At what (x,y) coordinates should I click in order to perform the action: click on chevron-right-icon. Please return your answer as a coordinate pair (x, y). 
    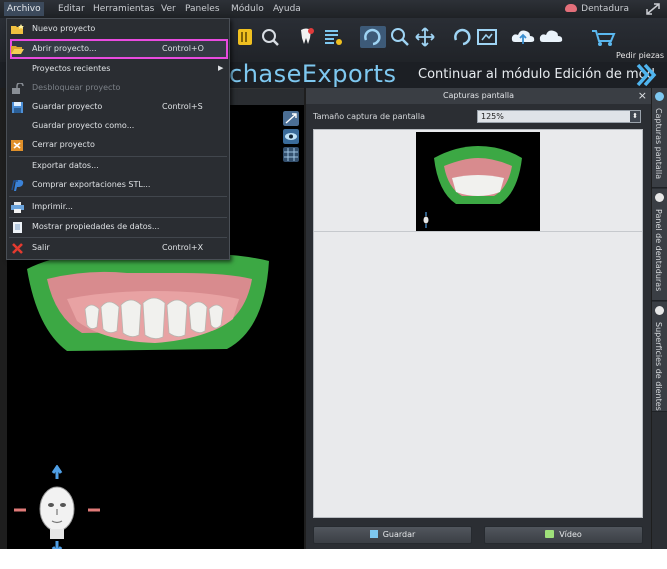
    Looking at the image, I should click on (646, 75).